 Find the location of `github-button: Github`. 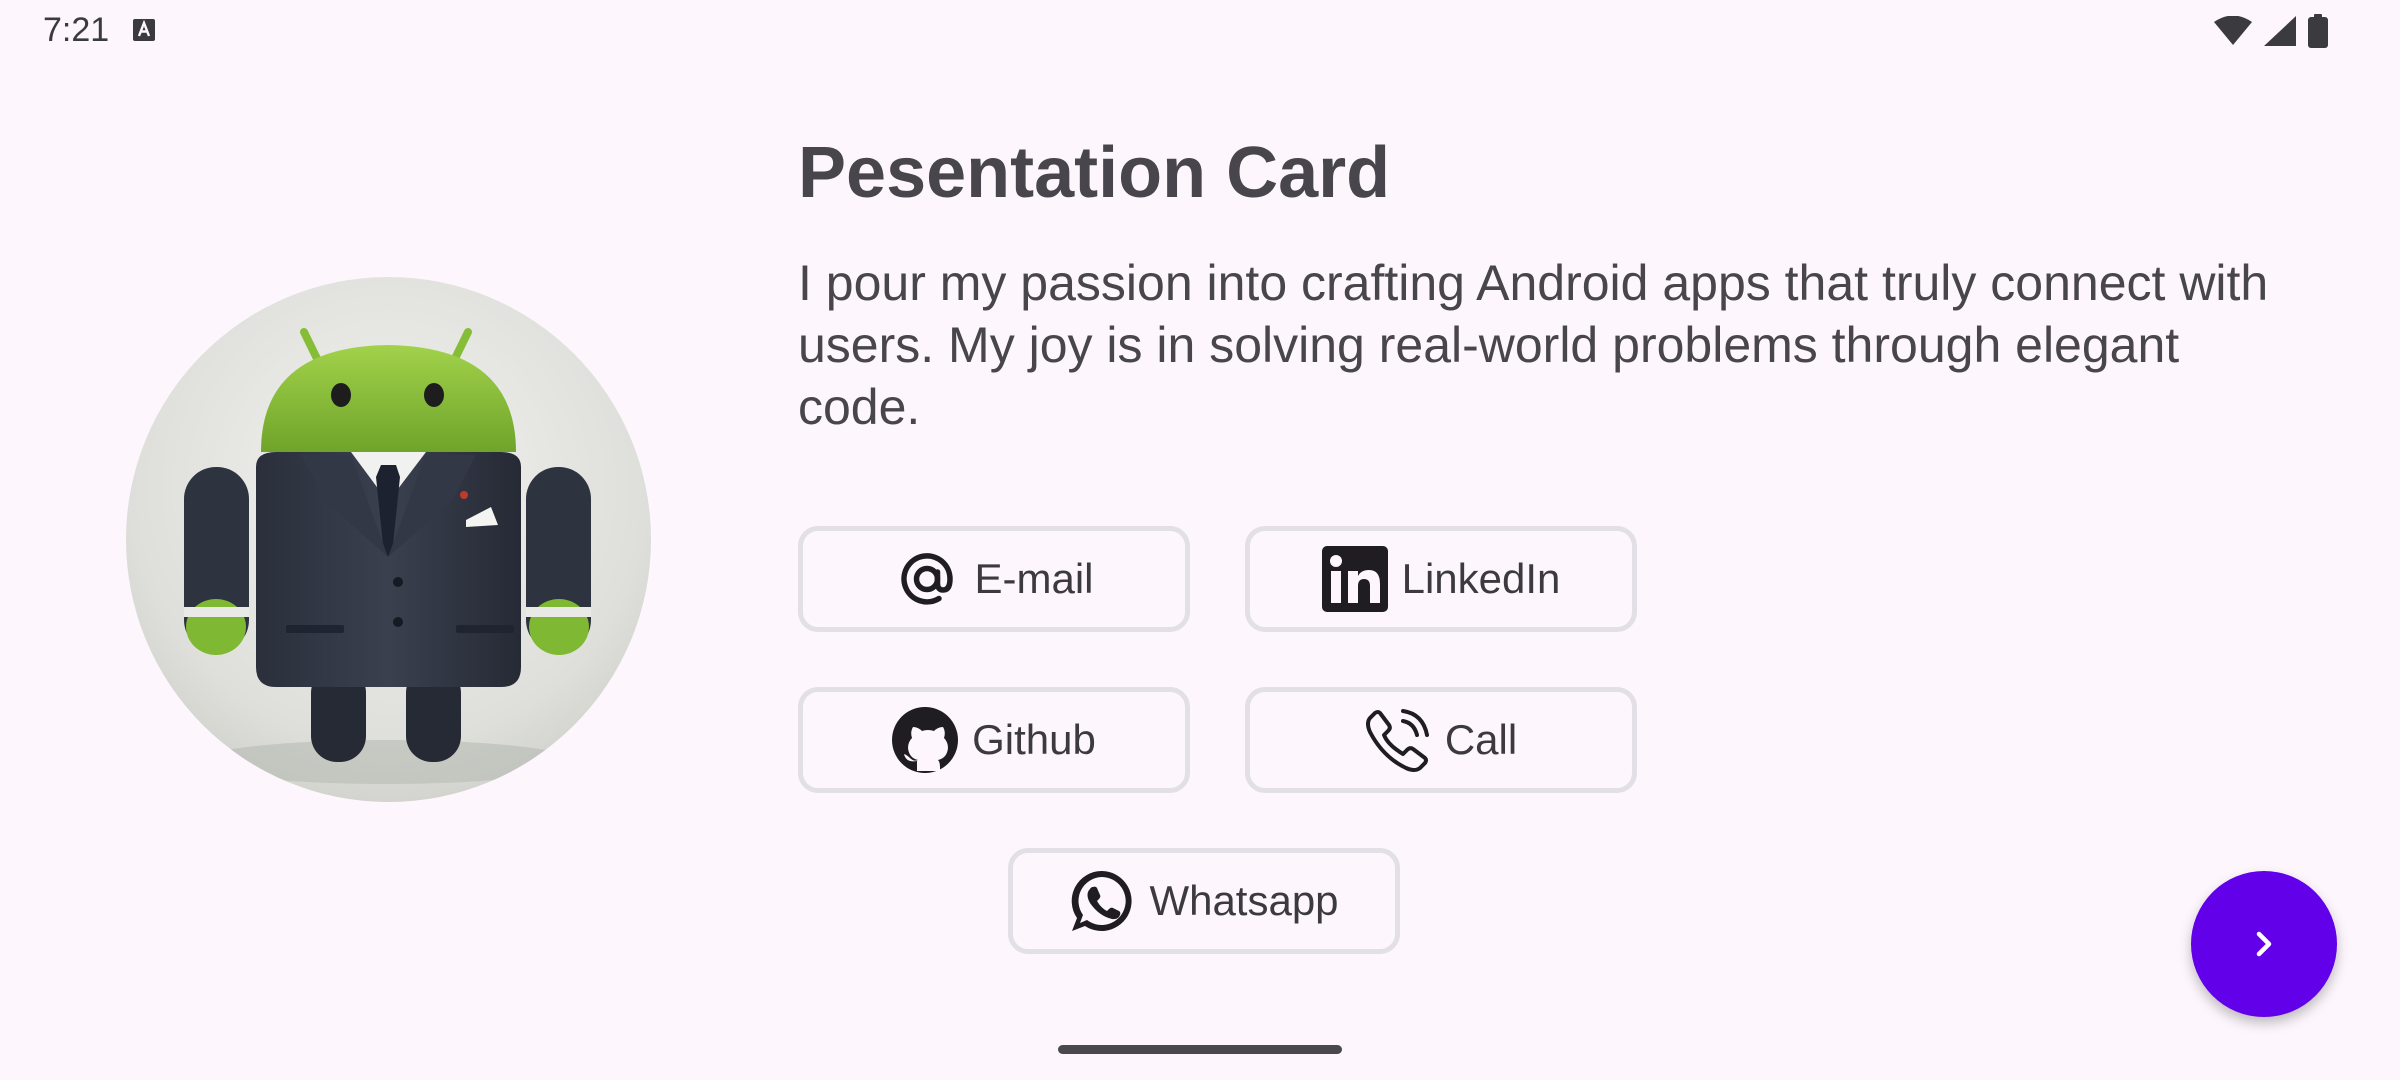

github-button: Github is located at coordinates (994, 740).